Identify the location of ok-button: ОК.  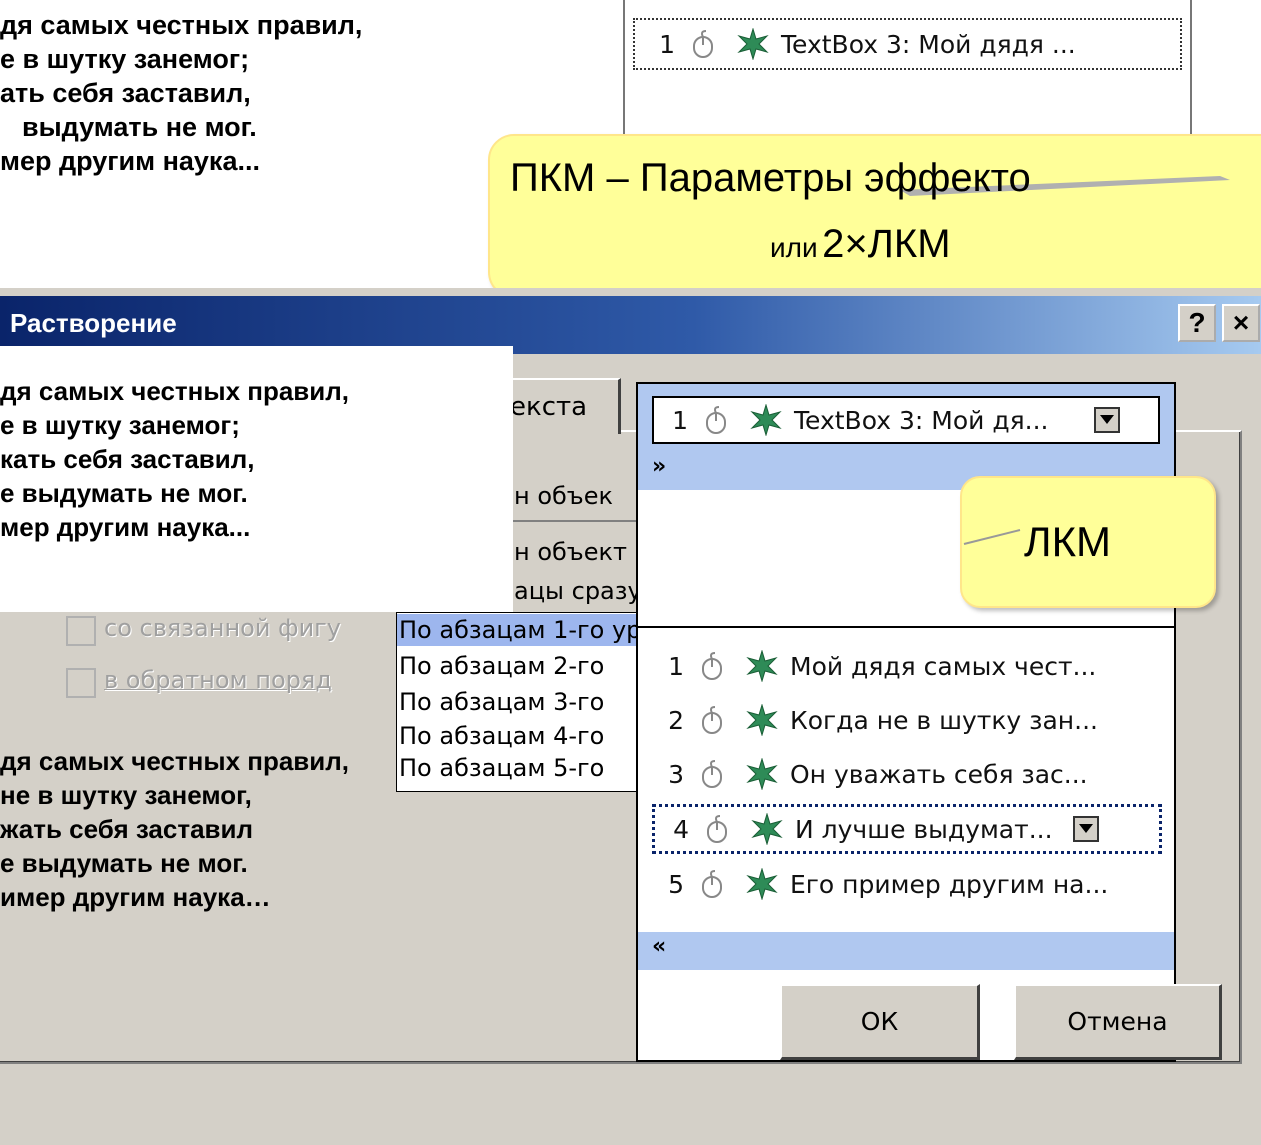
(880, 1022).